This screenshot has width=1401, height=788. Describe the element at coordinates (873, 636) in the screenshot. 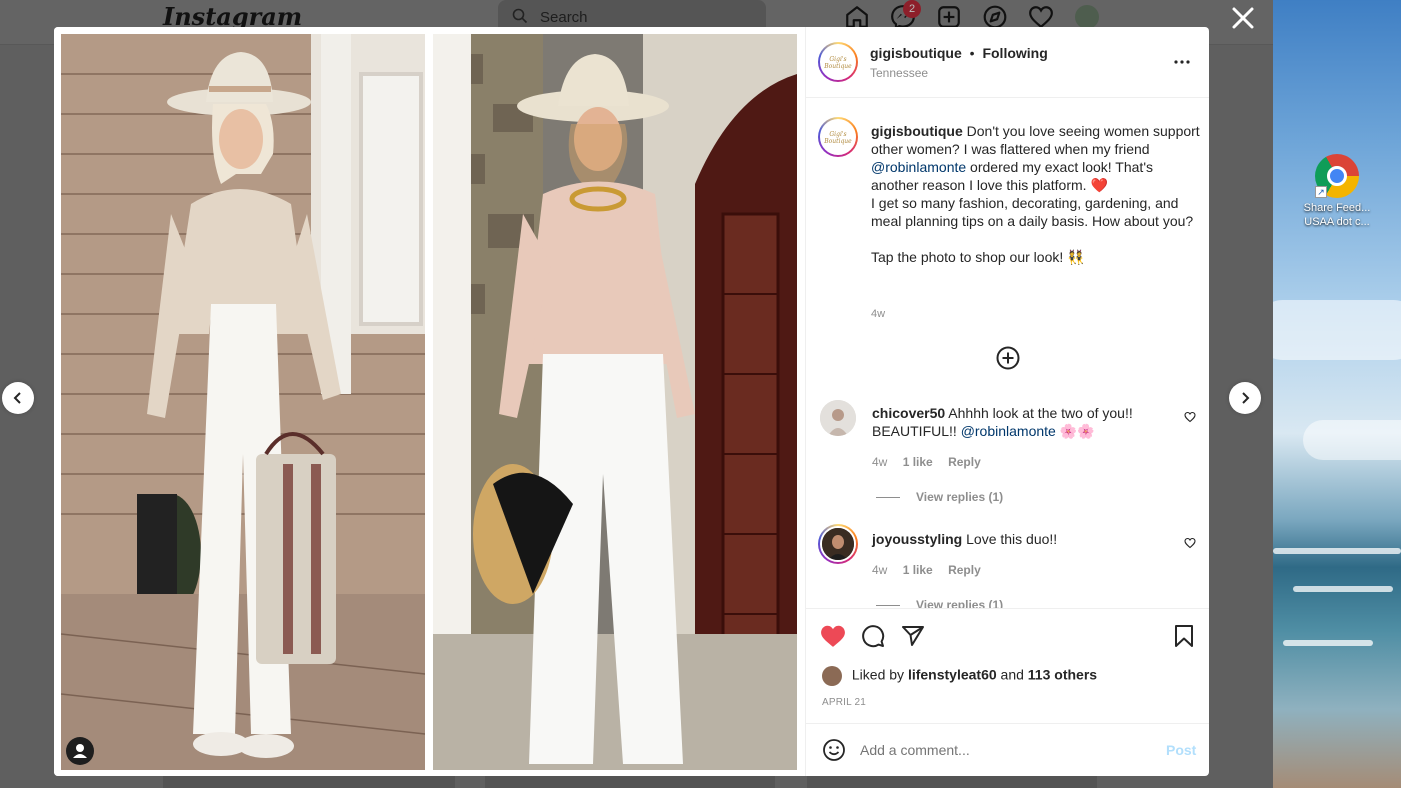

I see `comment-icon` at that location.